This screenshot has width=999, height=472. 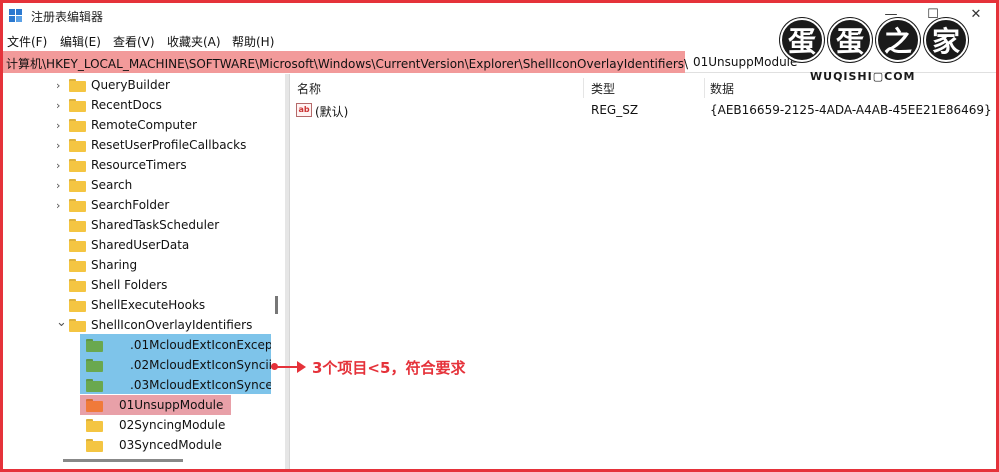 I want to click on tree-item: › SearchFolder, so click(x=137, y=205).